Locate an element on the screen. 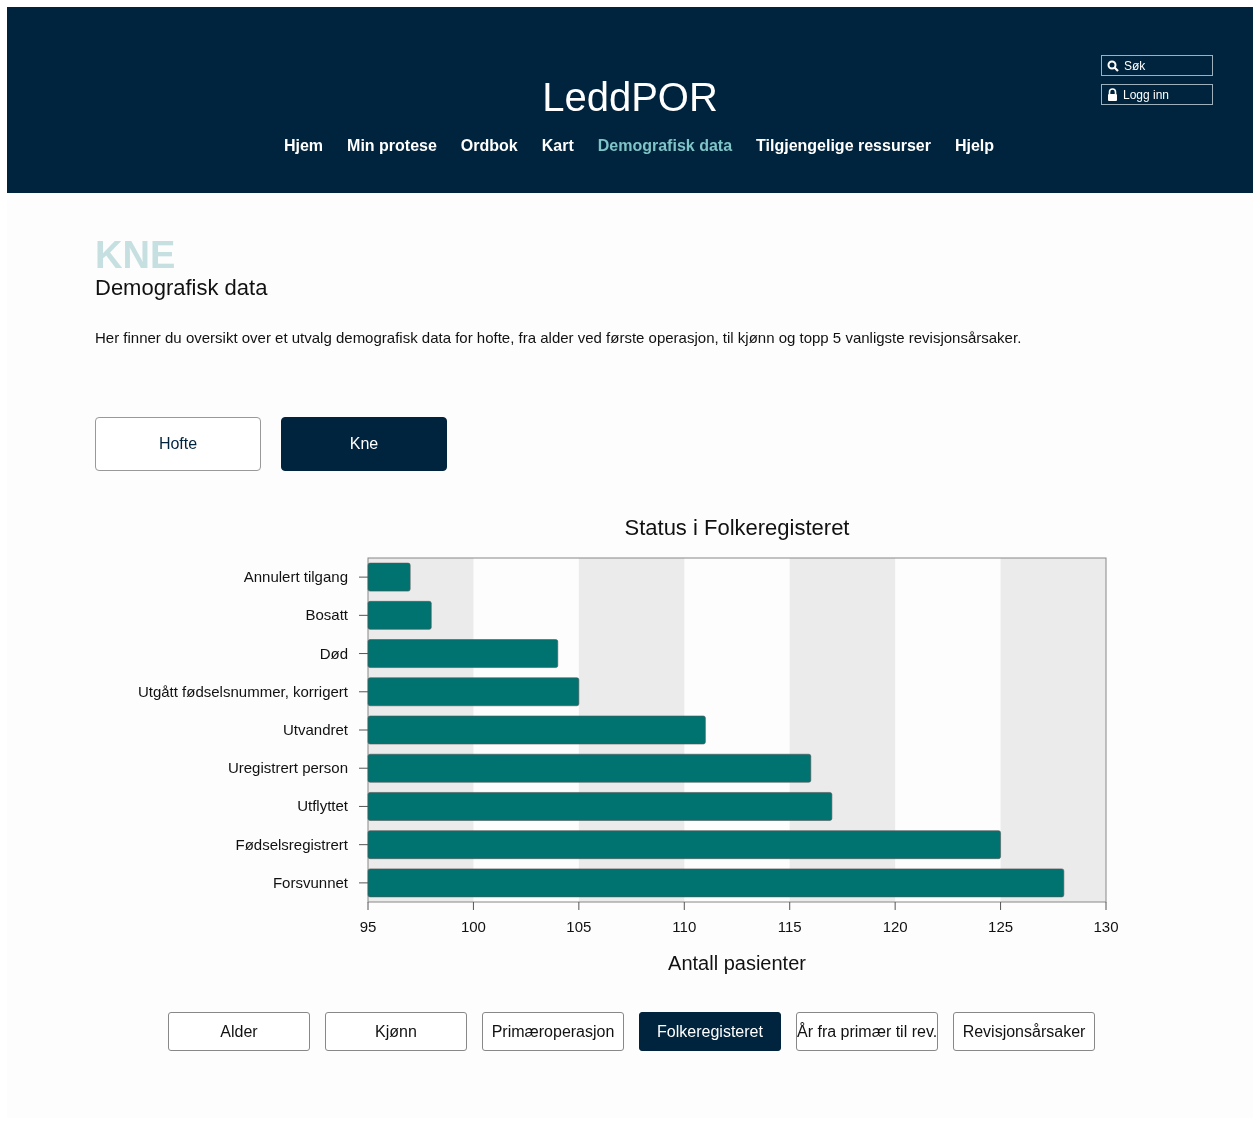 This screenshot has height=1125, width=1253. tick-label: 125 is located at coordinates (1001, 926).